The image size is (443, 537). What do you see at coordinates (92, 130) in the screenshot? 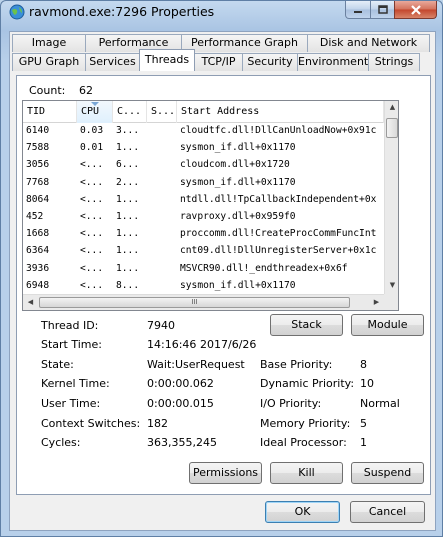
I see `cell-cpu: 0.03` at bounding box center [92, 130].